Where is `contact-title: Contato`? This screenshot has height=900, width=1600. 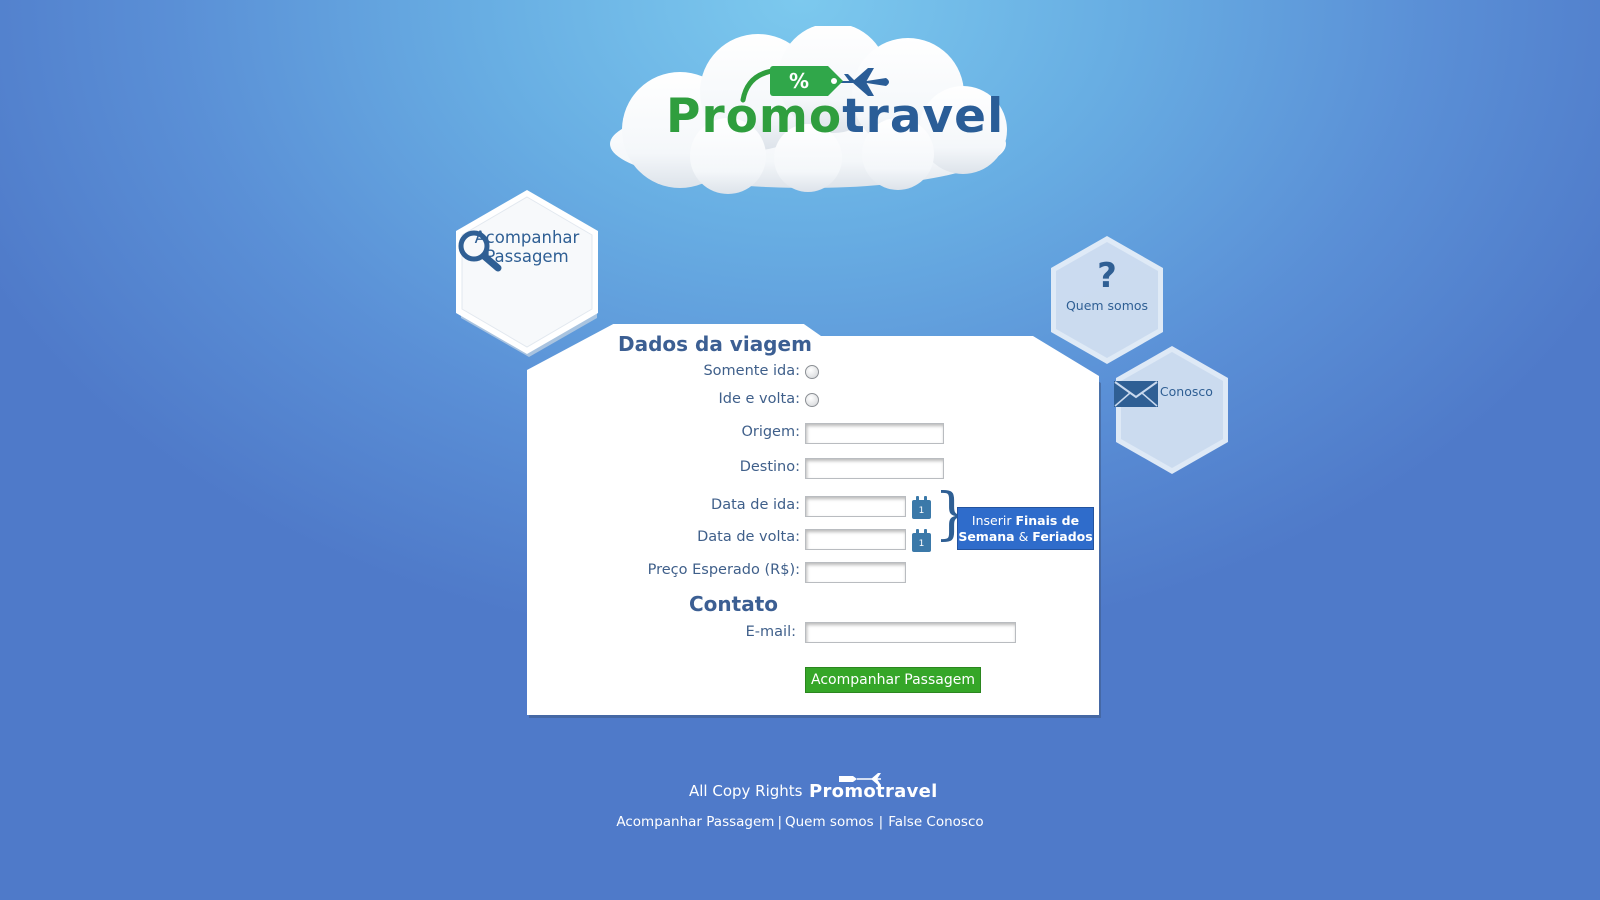
contact-title: Contato is located at coordinates (733, 604).